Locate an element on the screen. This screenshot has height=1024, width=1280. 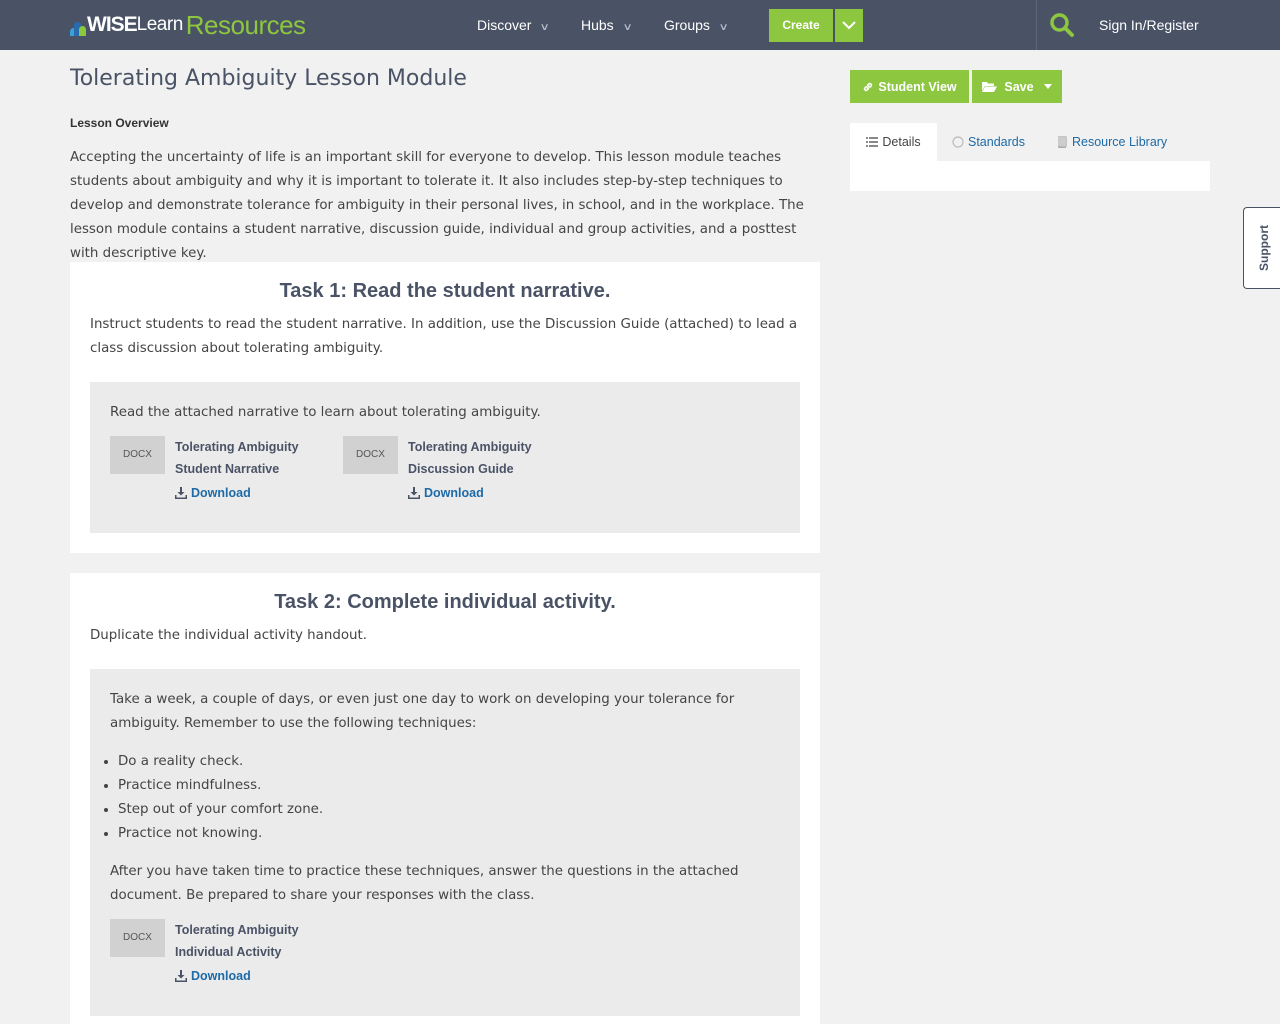
create-button: Create is located at coordinates (801, 25).